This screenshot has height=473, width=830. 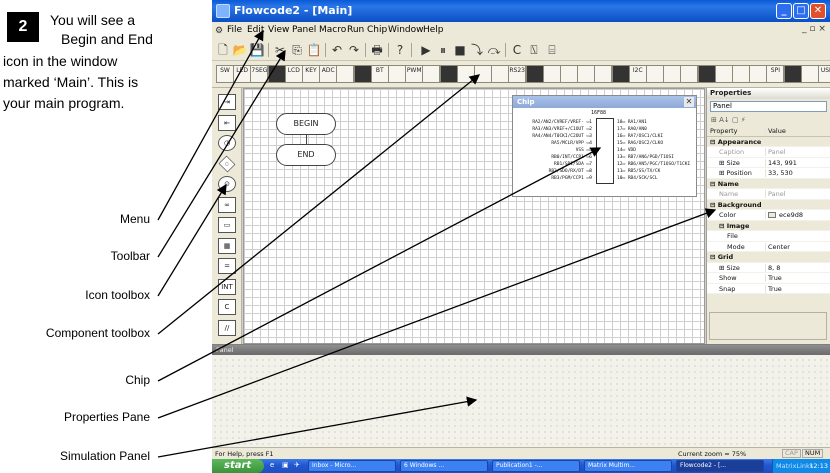 What do you see at coordinates (234, 30) in the screenshot?
I see `menu-file: File` at bounding box center [234, 30].